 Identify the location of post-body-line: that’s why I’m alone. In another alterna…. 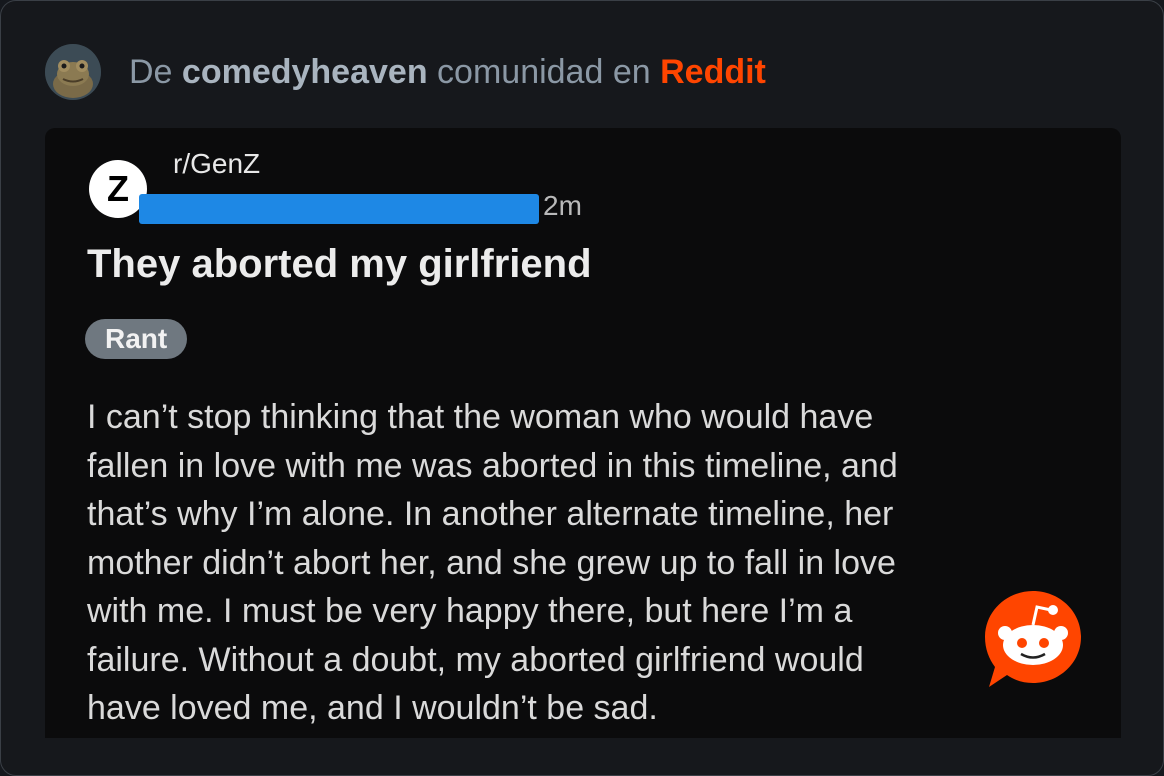
(490, 514).